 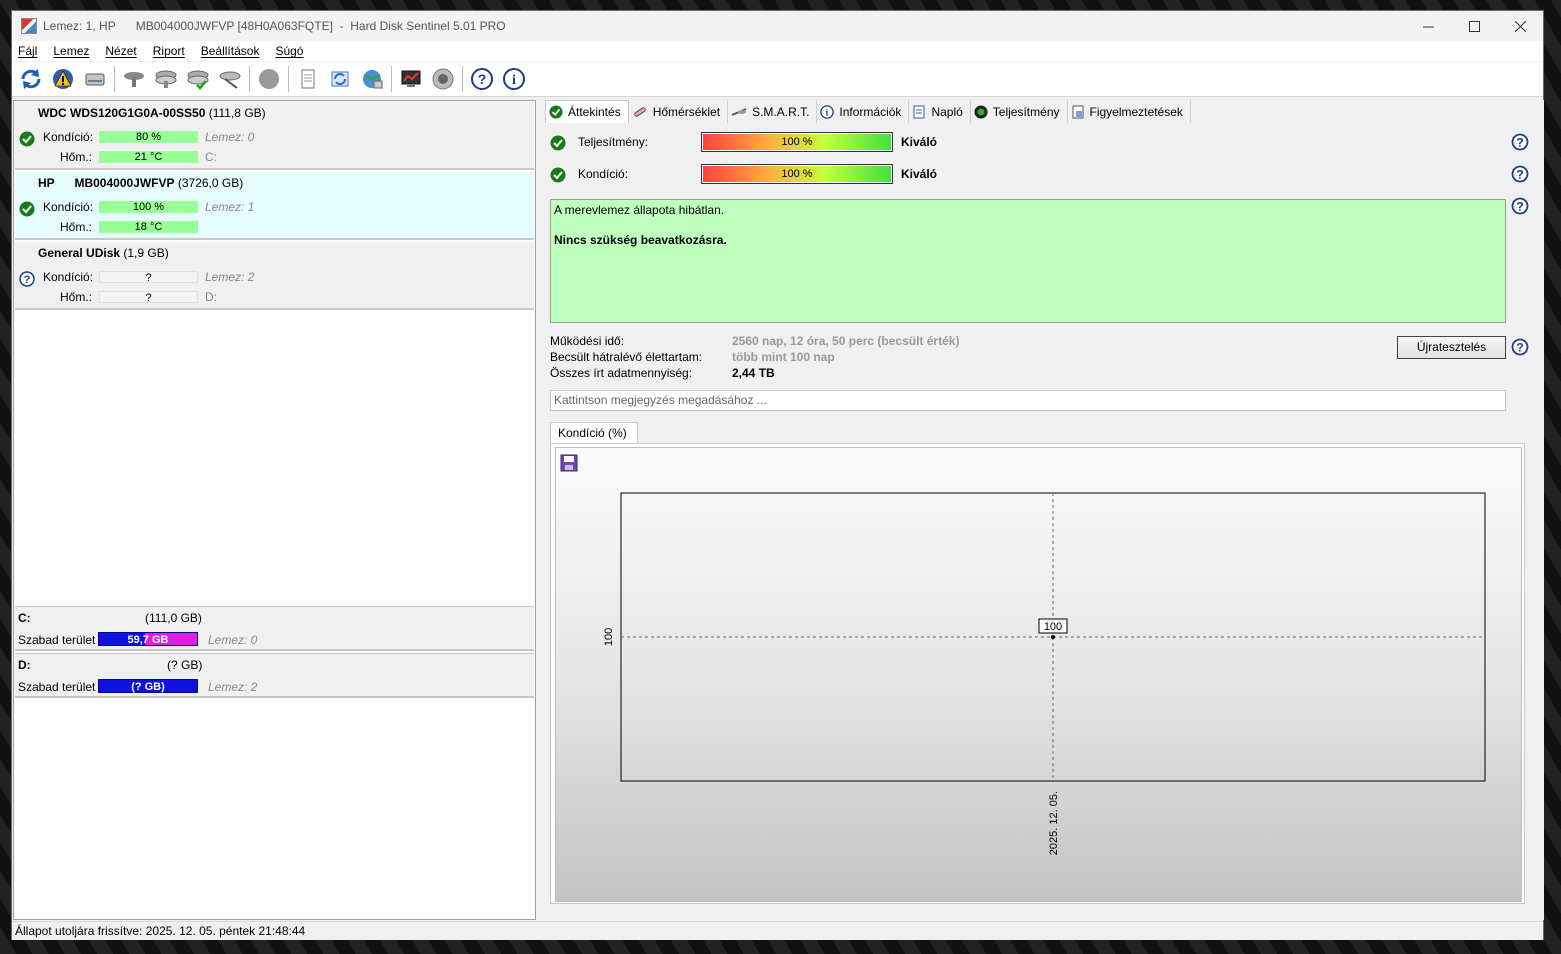 I want to click on close-button, so click(x=1520, y=26).